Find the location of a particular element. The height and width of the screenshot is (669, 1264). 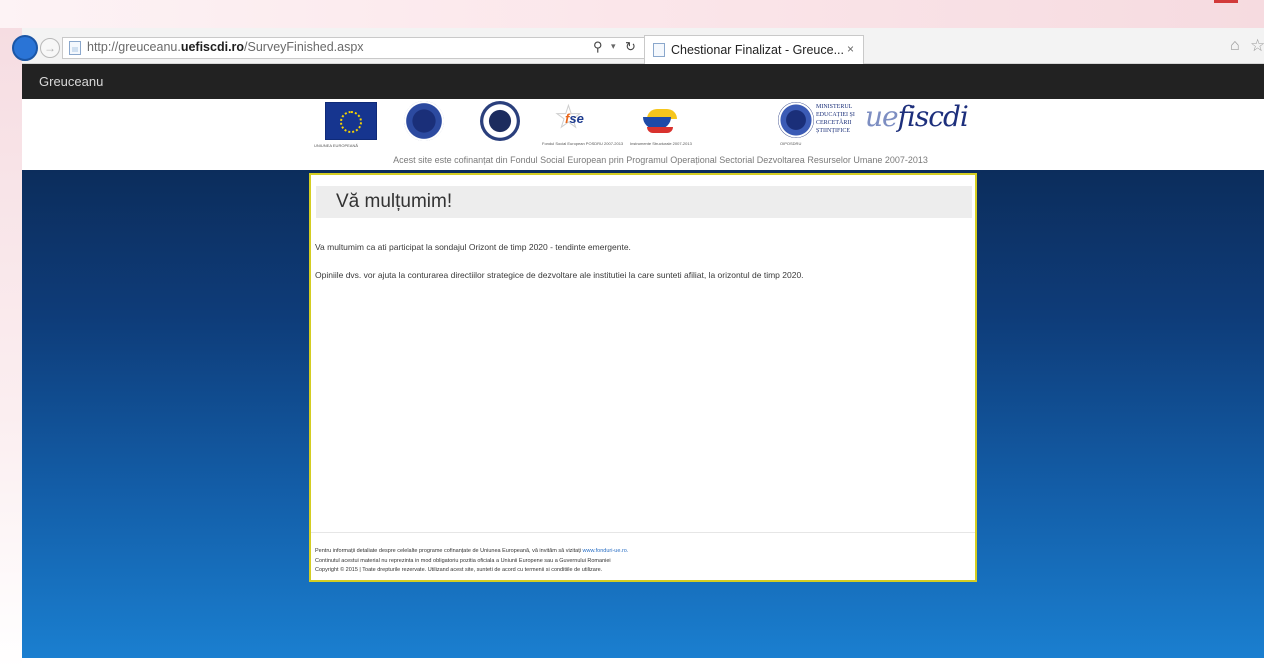

panel-header: Vă mulțumim! is located at coordinates (644, 202).